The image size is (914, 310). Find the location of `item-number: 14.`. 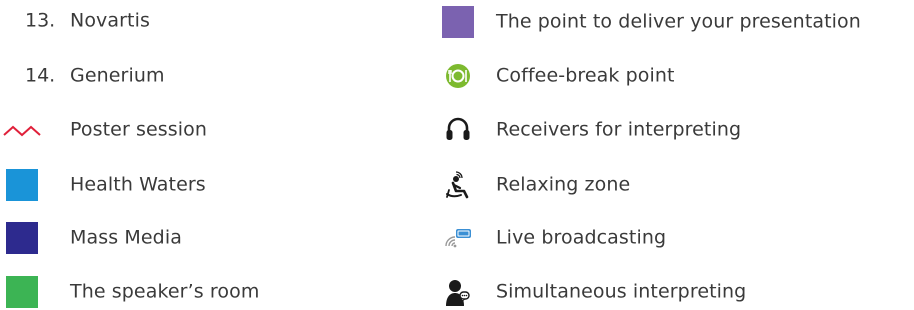

item-number: 14. is located at coordinates (40, 75).